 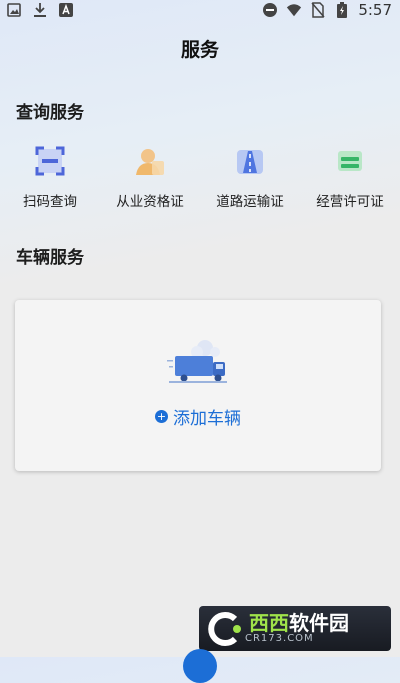 What do you see at coordinates (200, 666) in the screenshot?
I see `bottom-nav-button` at bounding box center [200, 666].